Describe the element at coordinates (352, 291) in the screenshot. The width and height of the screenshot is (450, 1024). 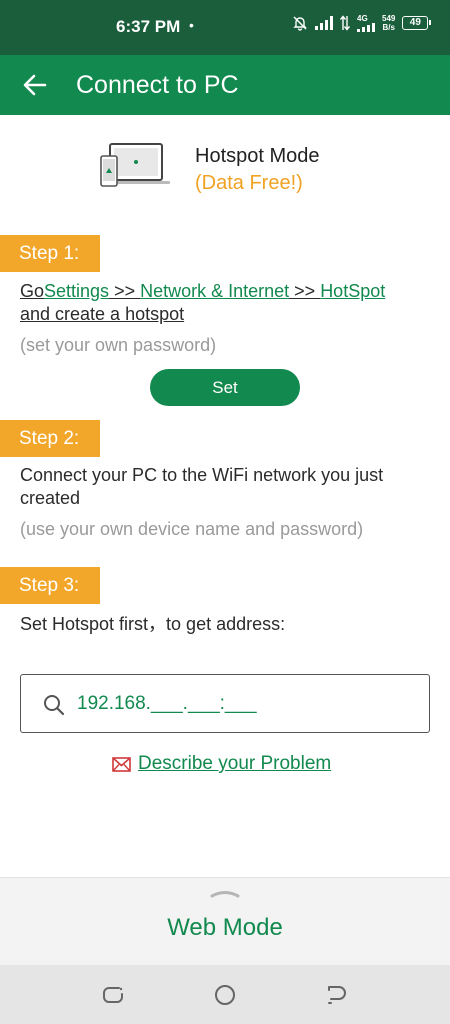
I see `hotspot-link: HotSpot` at that location.